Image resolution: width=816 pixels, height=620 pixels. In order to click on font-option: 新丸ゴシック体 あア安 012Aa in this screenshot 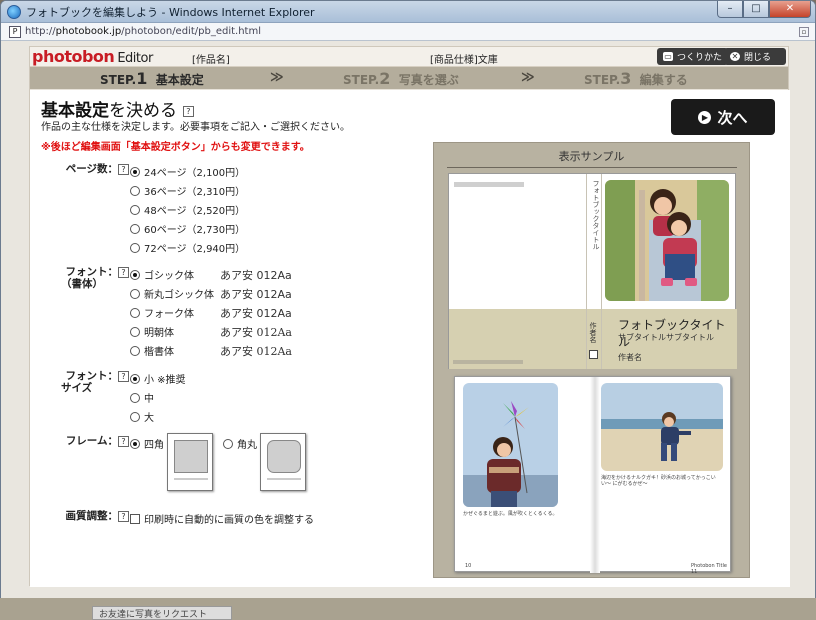, I will do `click(211, 293)`.